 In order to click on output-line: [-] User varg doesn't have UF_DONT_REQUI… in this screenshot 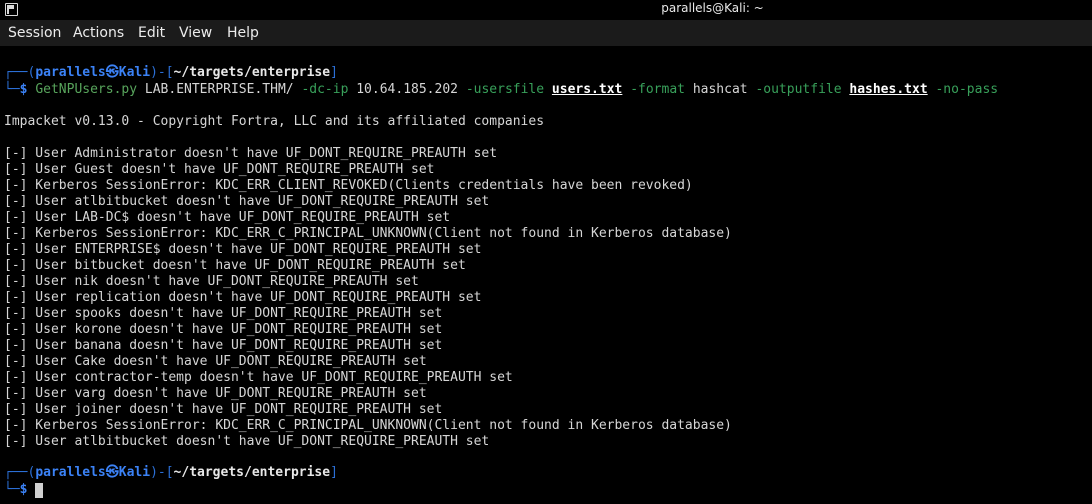, I will do `click(215, 393)`.